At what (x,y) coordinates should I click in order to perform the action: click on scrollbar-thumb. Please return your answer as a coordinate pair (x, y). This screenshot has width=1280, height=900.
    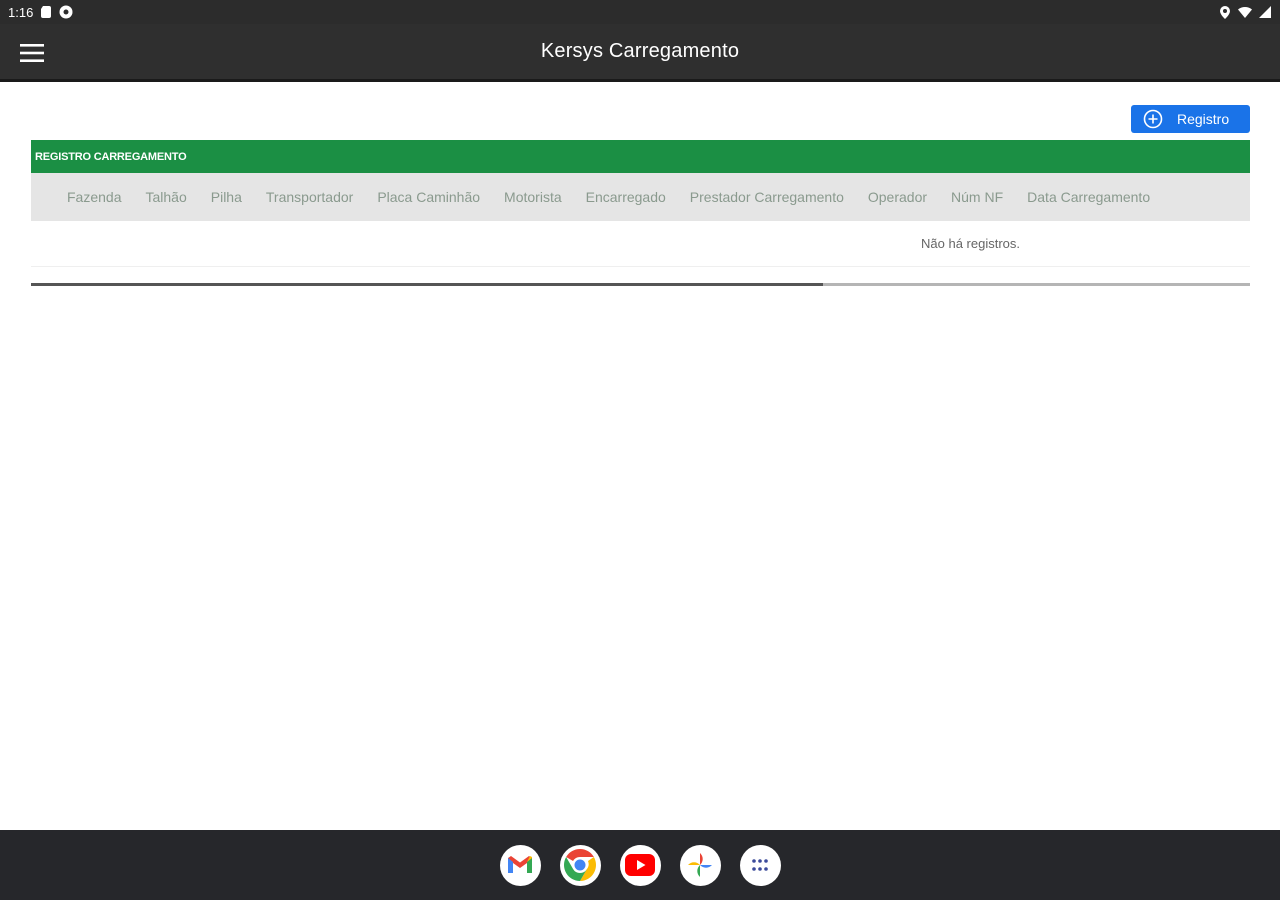
    Looking at the image, I should click on (427, 284).